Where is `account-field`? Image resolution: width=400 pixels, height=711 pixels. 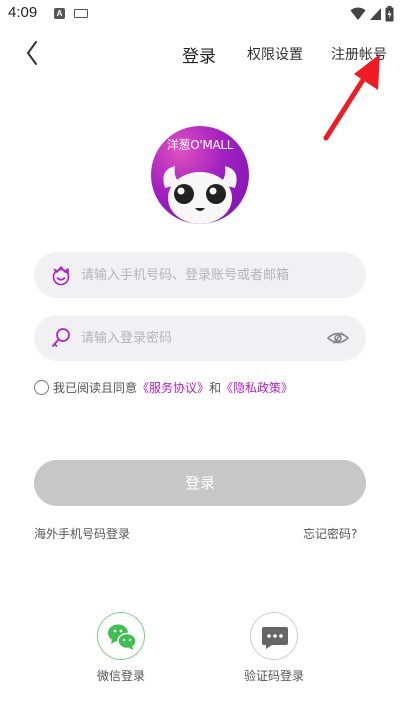 account-field is located at coordinates (200, 275).